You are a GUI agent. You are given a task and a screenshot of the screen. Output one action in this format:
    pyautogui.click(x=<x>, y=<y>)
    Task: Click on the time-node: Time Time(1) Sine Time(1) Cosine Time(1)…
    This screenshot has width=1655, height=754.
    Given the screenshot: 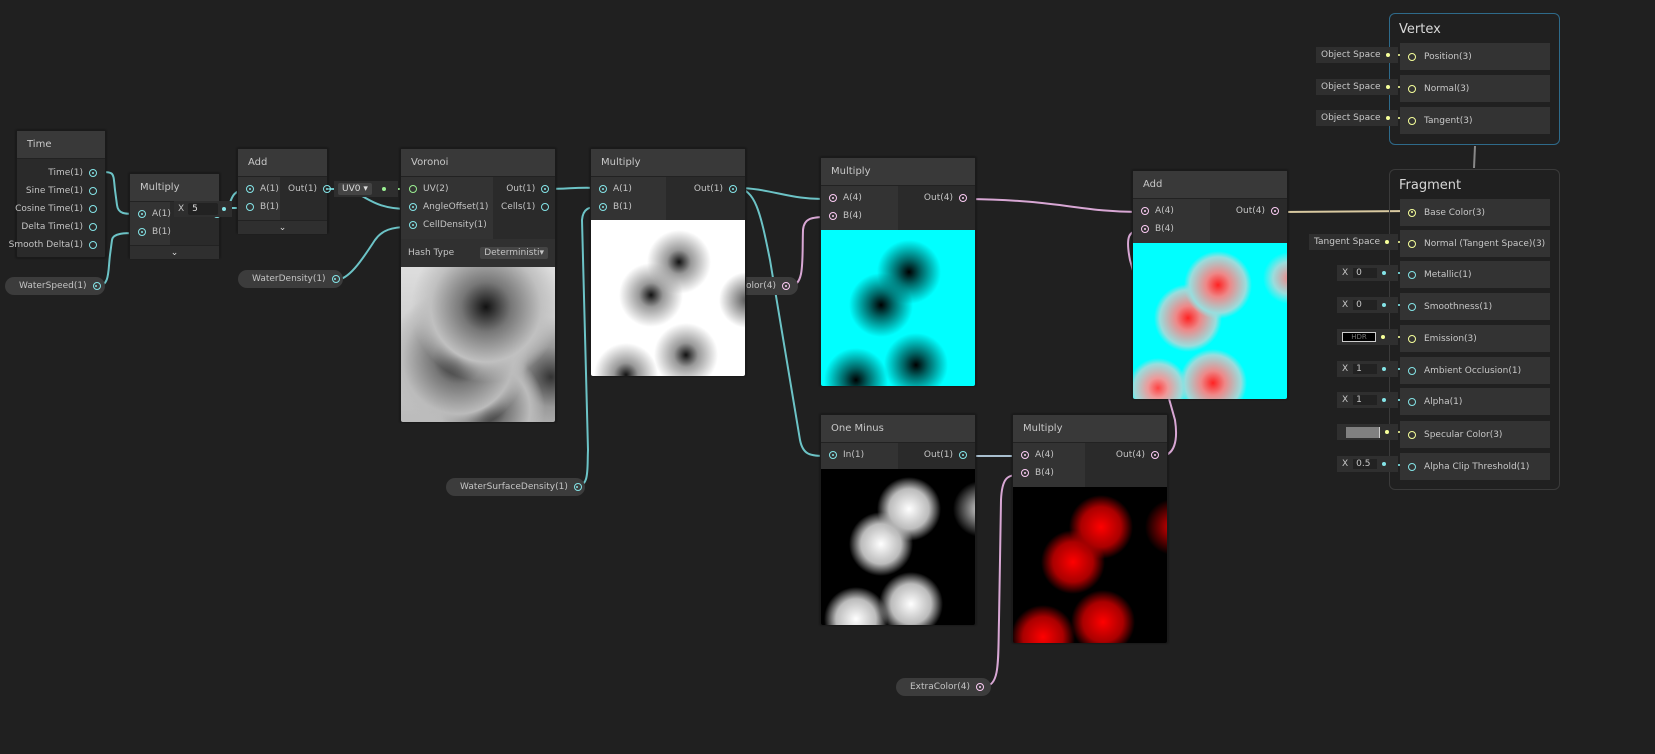 What is the action you would take?
    pyautogui.click(x=57, y=194)
    